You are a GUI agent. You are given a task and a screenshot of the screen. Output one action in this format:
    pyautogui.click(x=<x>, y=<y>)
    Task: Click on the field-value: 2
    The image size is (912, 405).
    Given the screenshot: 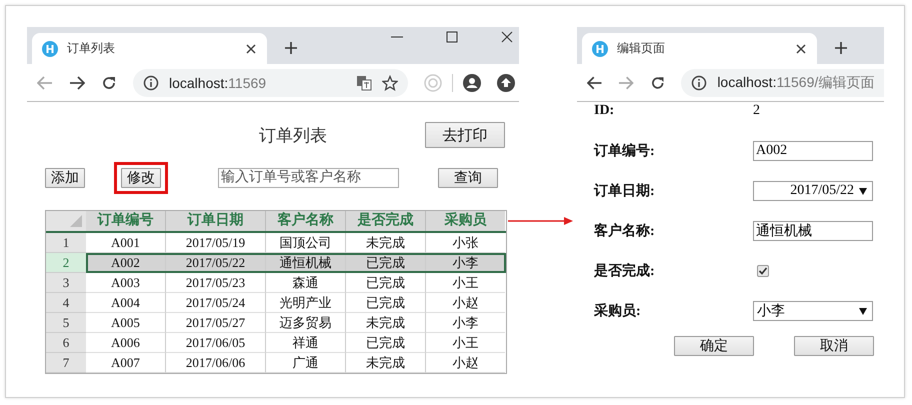 What is the action you would take?
    pyautogui.click(x=756, y=111)
    